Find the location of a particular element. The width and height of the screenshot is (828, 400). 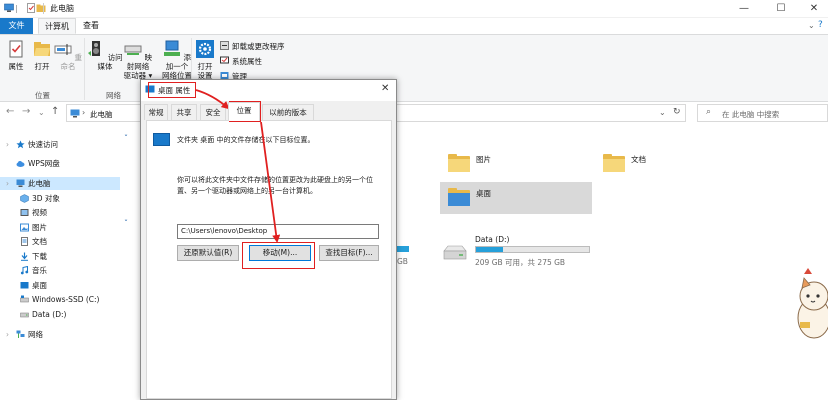

network-group-label: 网络 is located at coordinates (113, 95).